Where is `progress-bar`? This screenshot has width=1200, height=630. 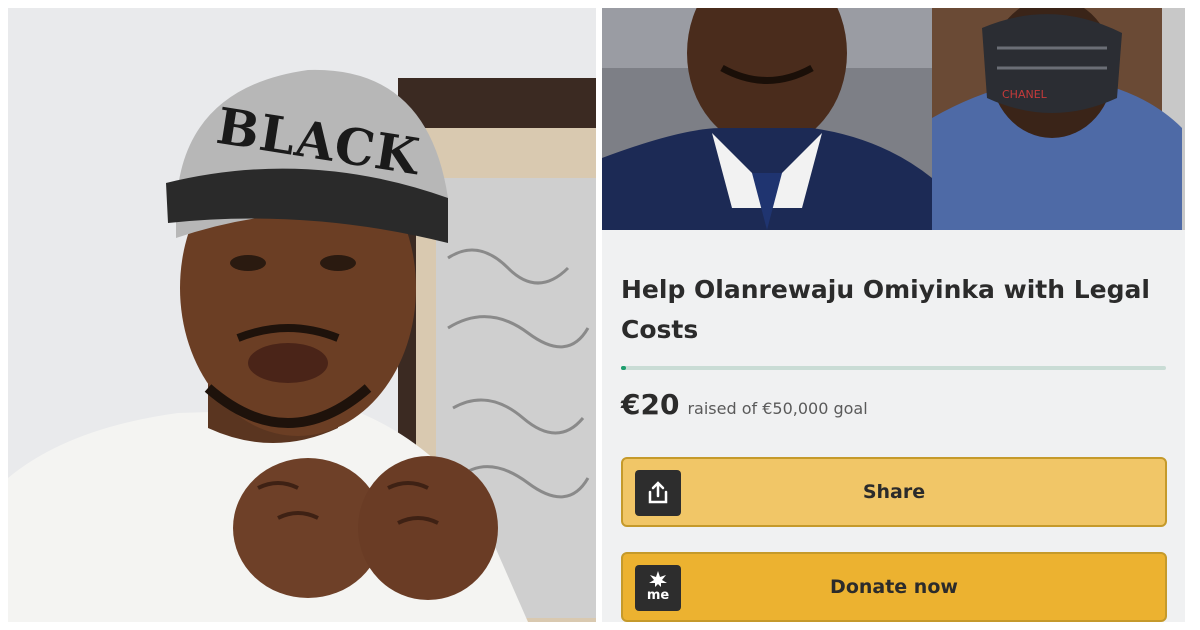 progress-bar is located at coordinates (893, 368).